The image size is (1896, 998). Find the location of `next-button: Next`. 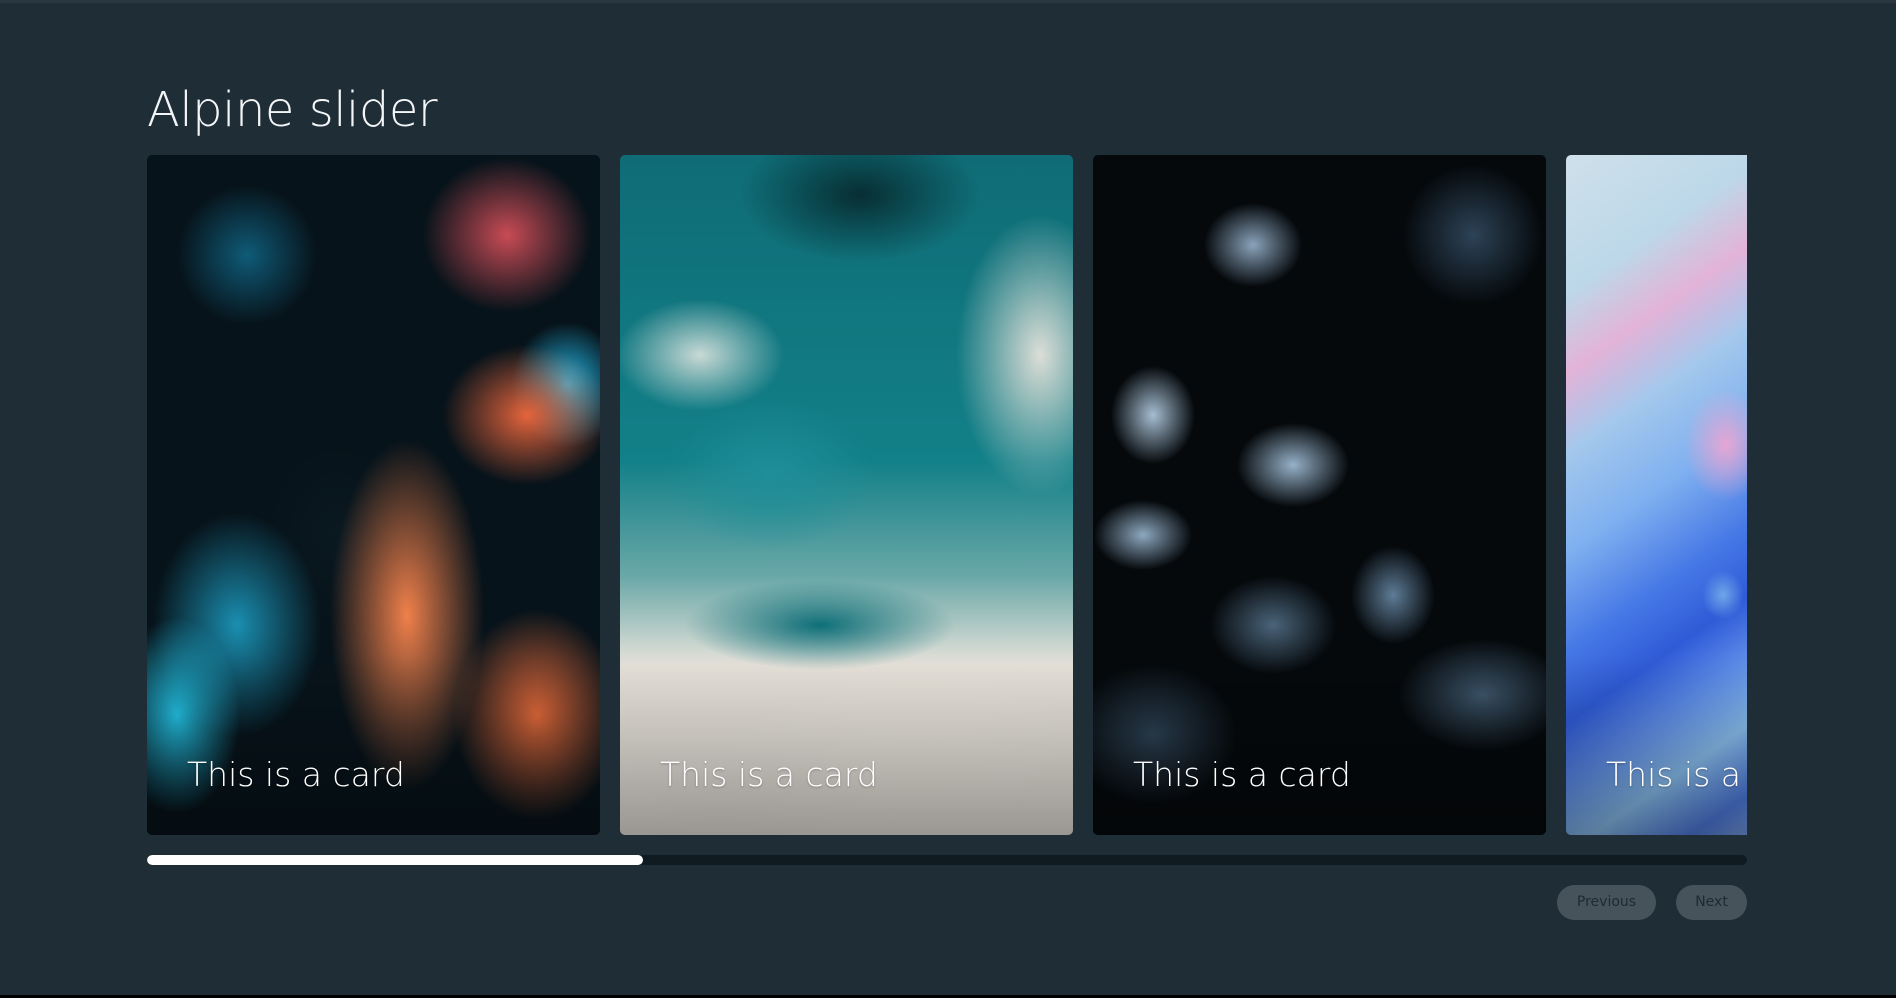

next-button: Next is located at coordinates (1711, 902).